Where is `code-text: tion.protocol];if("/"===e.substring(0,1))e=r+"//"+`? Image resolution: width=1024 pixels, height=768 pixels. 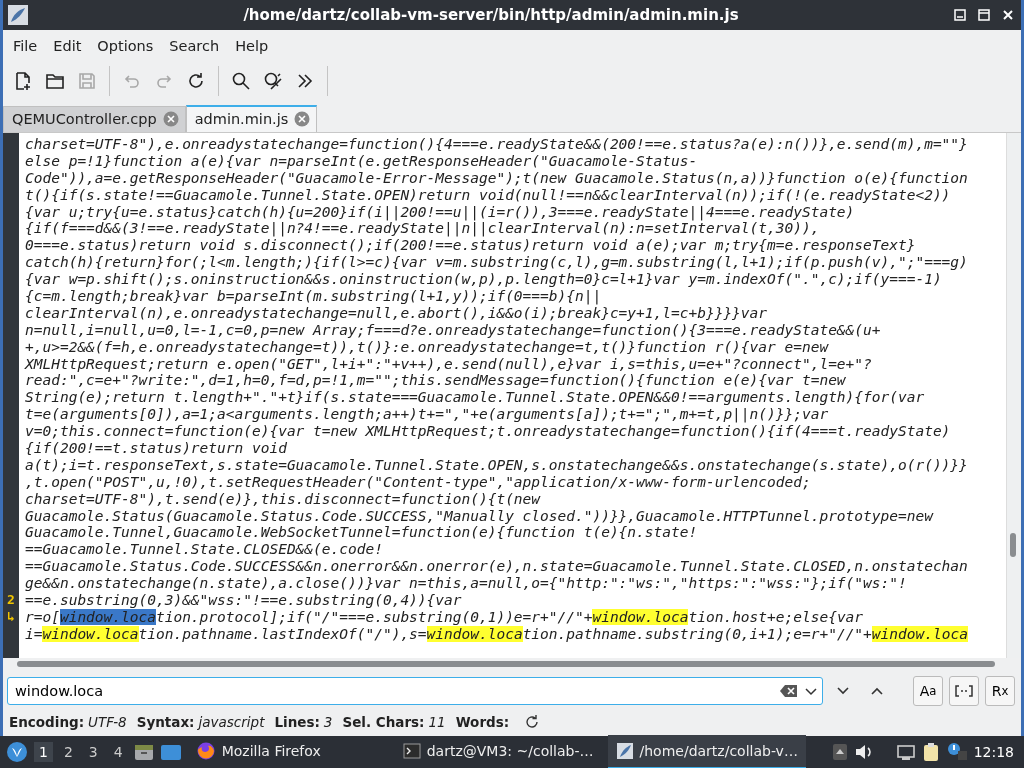
code-text: tion.protocol];if("/"===e.substring(0,1))e=r+"//"+ is located at coordinates (374, 616).